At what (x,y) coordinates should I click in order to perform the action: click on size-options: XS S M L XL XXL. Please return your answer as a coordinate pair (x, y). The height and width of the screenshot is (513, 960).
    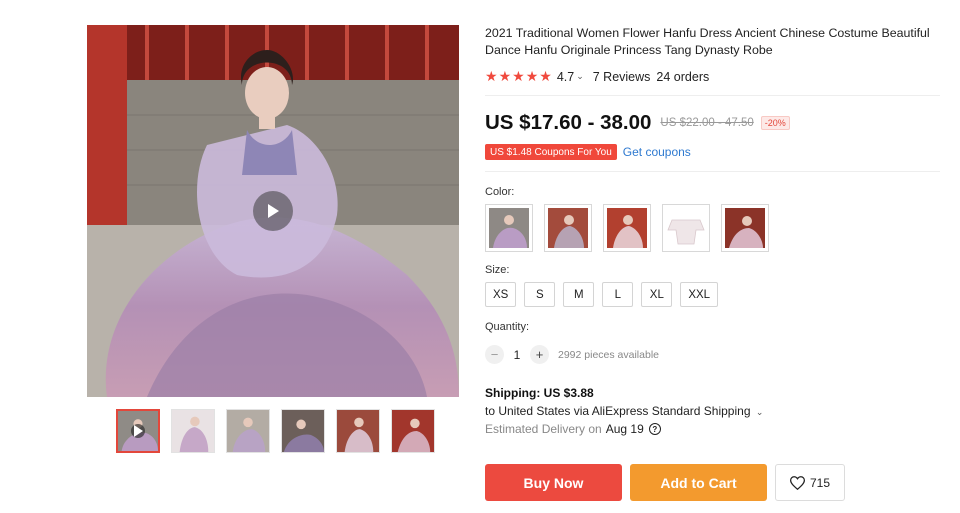
    Looking at the image, I should click on (712, 294).